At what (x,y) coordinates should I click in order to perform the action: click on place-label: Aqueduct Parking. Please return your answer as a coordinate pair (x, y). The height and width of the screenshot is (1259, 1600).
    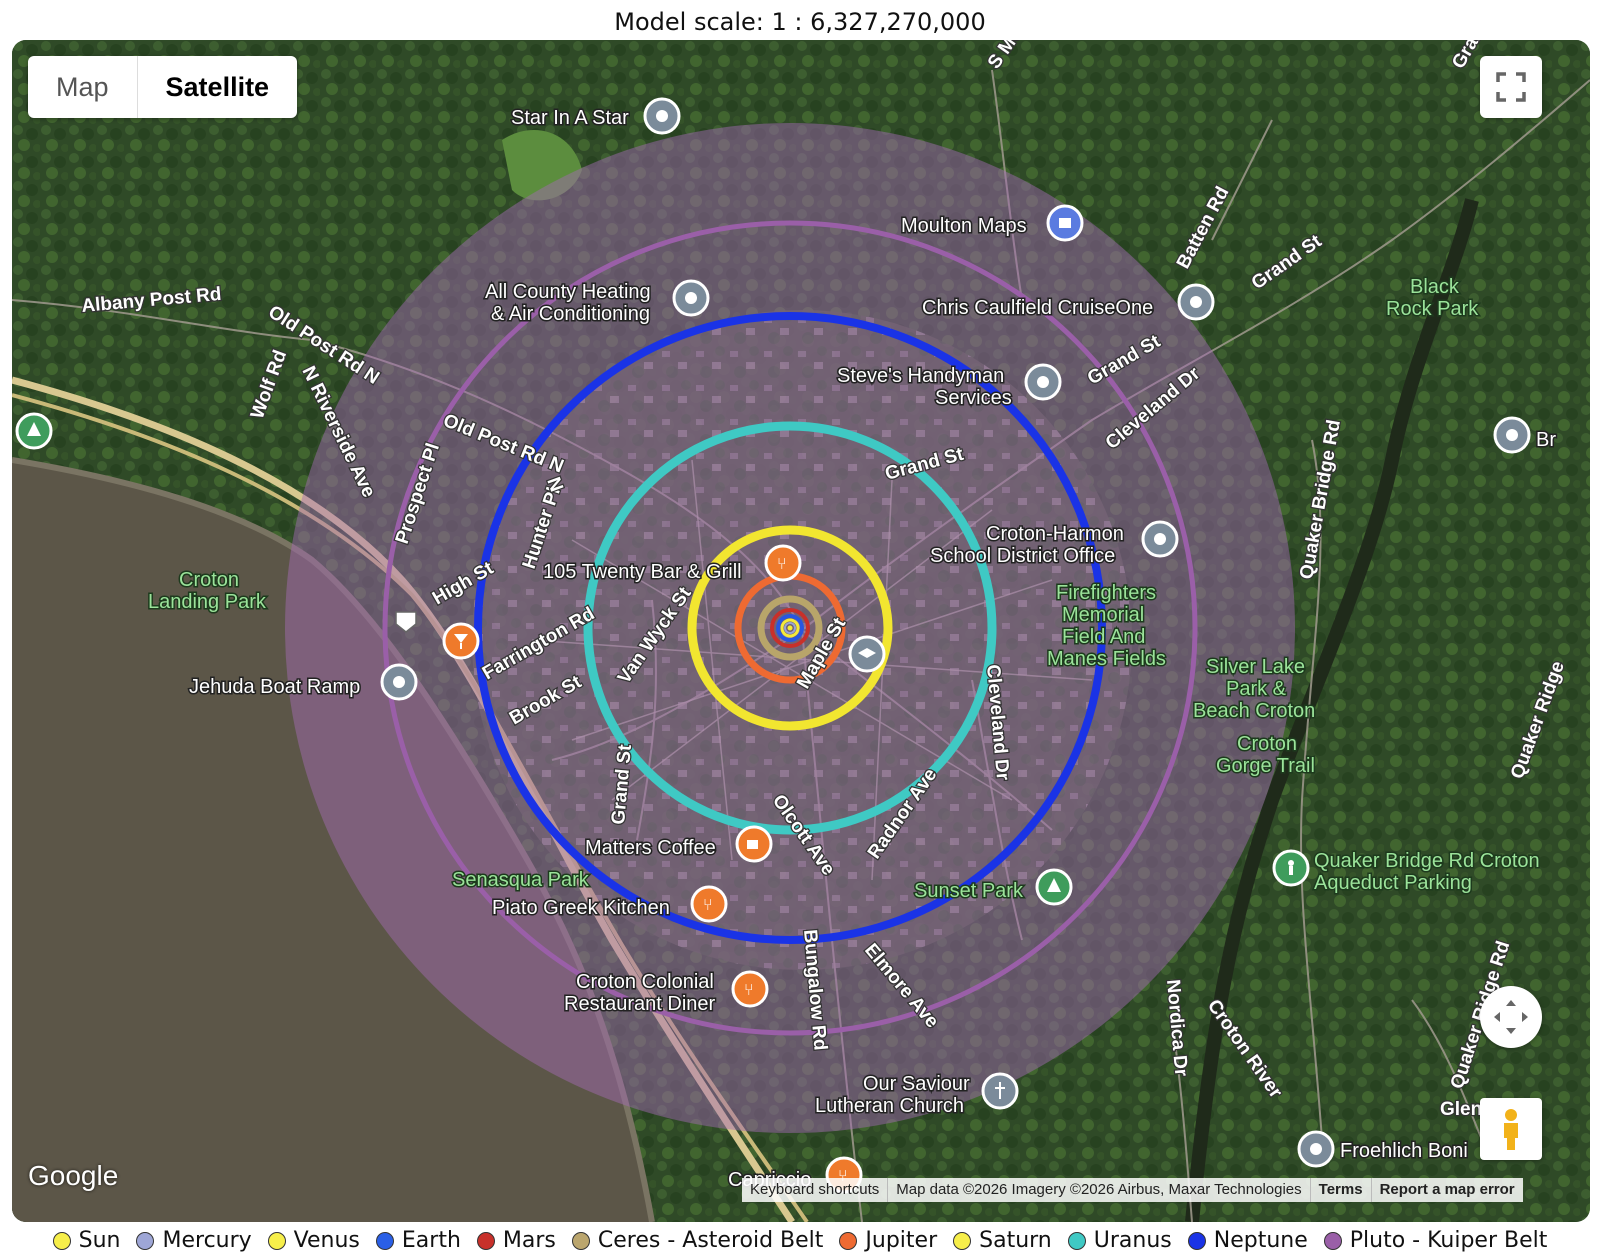
    Looking at the image, I should click on (1393, 883).